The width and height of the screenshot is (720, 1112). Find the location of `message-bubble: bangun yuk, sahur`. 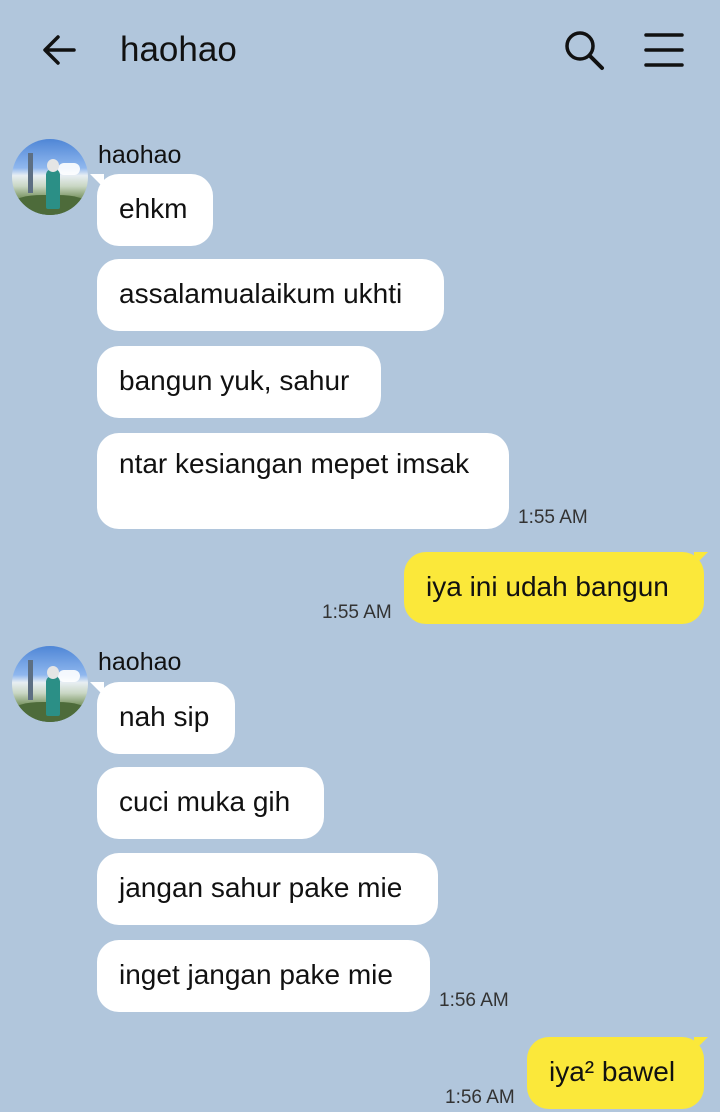

message-bubble: bangun yuk, sahur is located at coordinates (239, 382).